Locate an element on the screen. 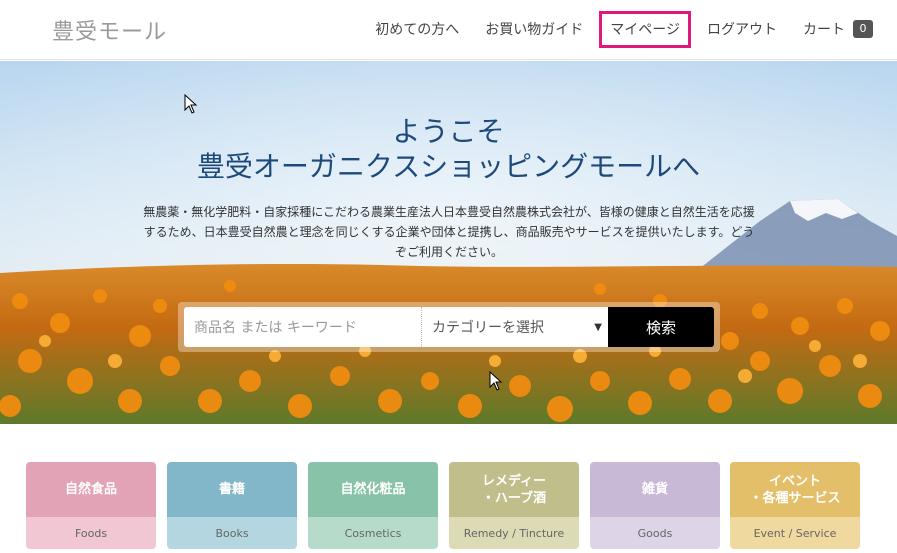 This screenshot has height=553, width=897. category-label: イベント ・各種サービス is located at coordinates (795, 489).